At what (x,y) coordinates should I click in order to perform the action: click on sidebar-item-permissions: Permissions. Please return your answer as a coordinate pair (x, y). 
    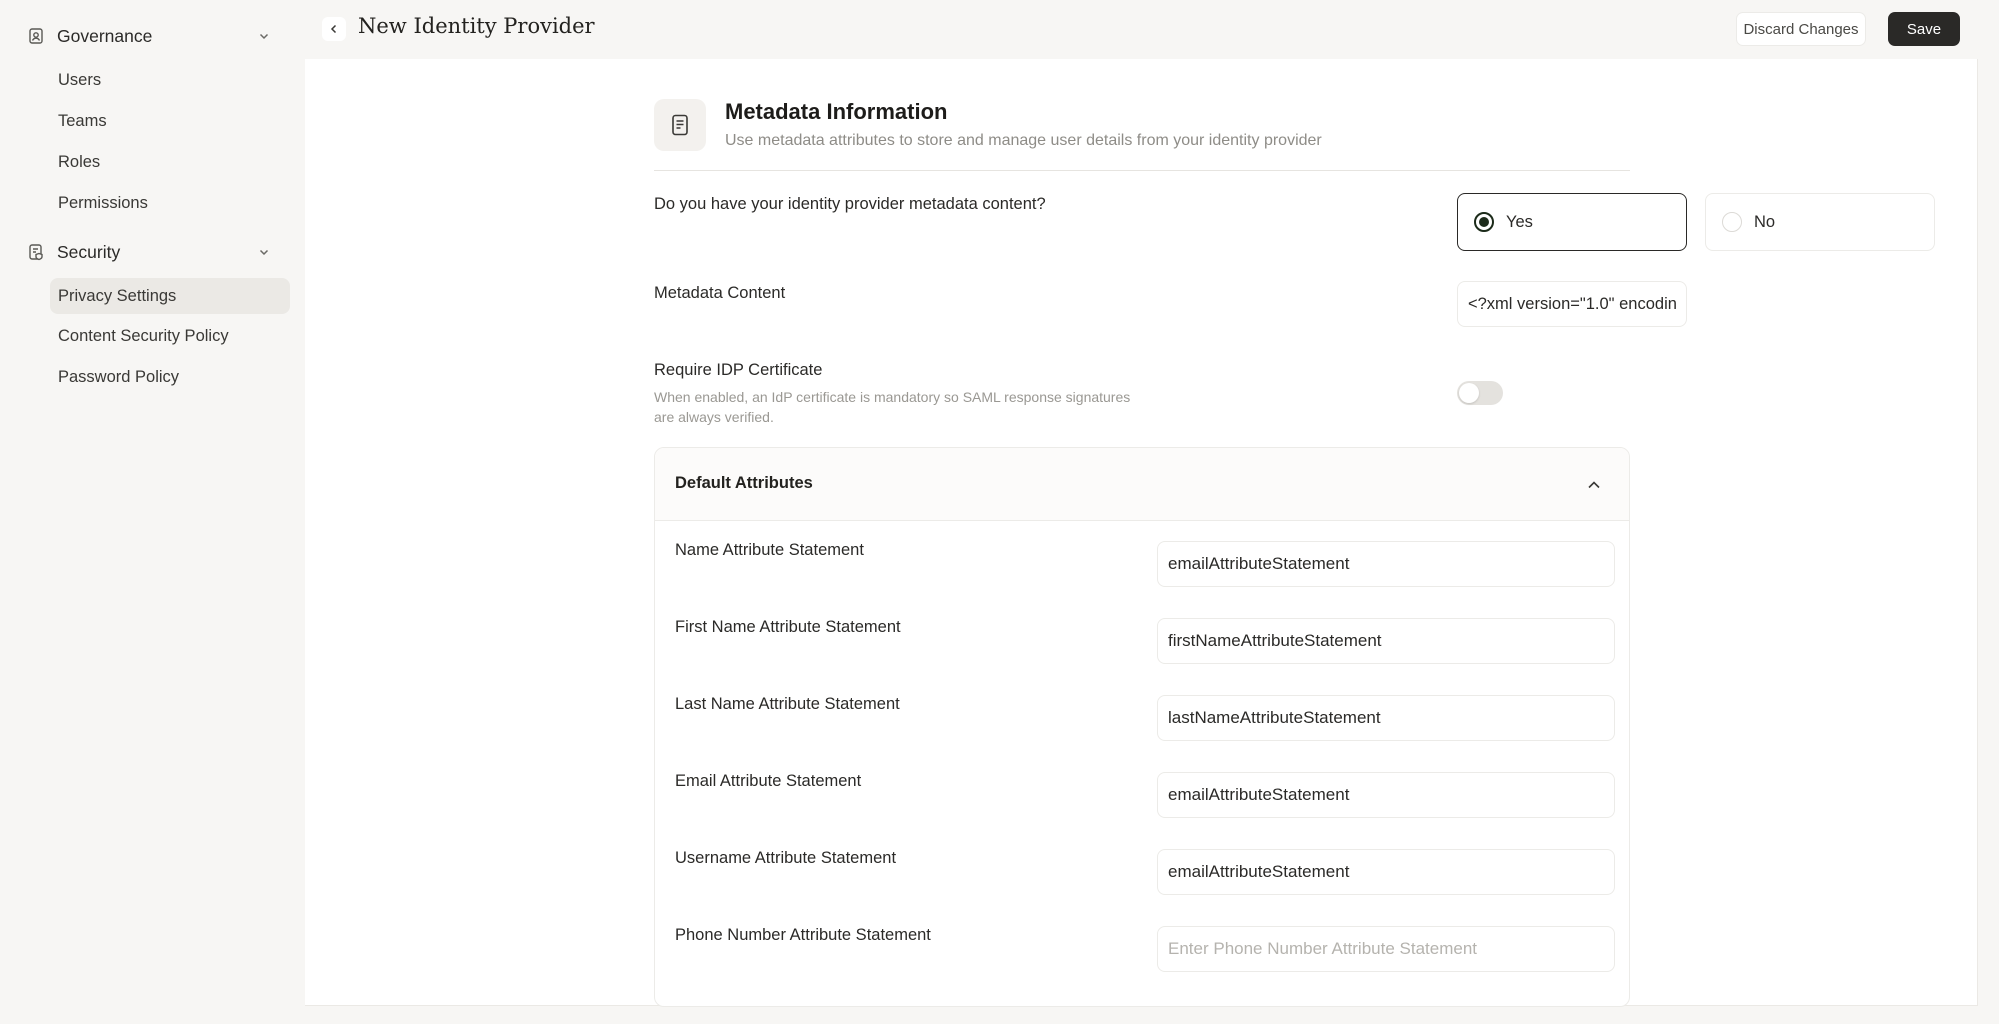
    Looking at the image, I should click on (170, 203).